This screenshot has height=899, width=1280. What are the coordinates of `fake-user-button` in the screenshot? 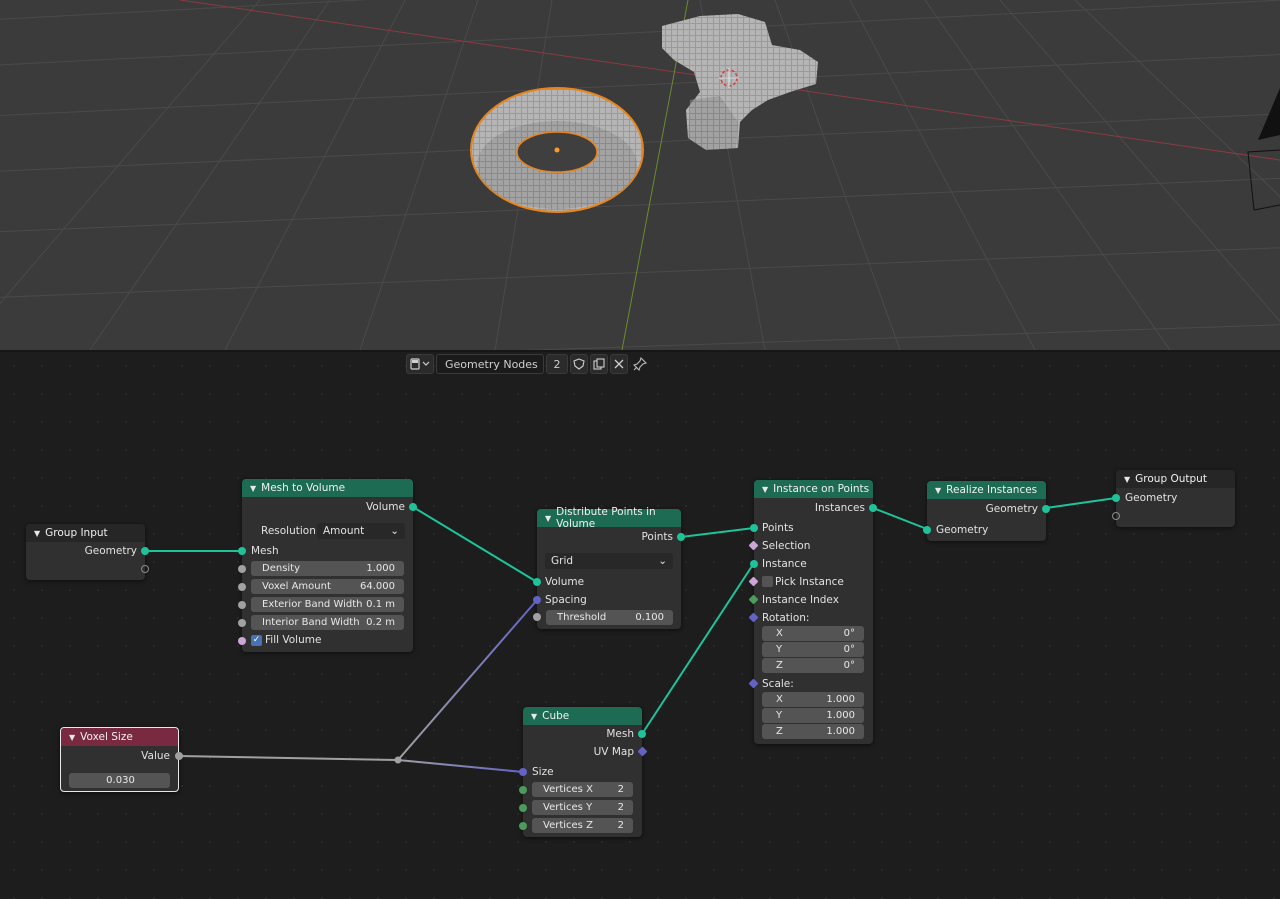 It's located at (579, 364).